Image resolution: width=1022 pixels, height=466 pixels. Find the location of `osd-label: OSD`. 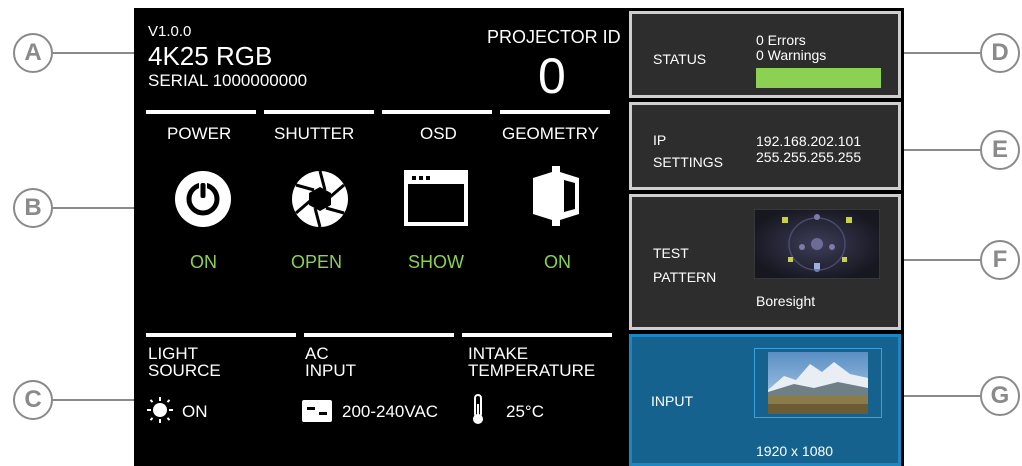

osd-label: OSD is located at coordinates (438, 133).